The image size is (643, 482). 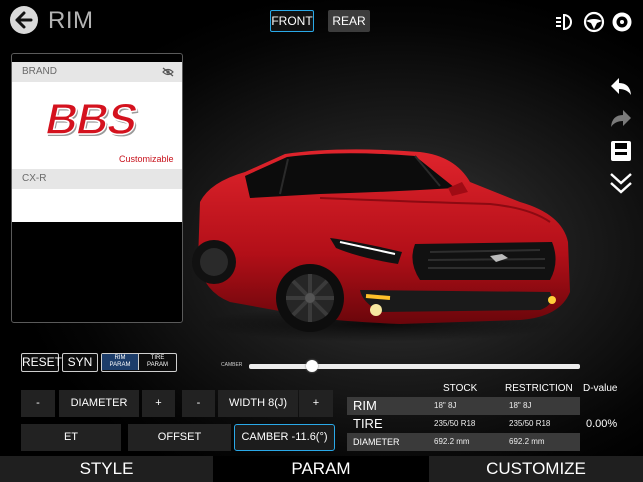 I want to click on spec-restriction-rim: 18" 8J, so click(x=520, y=405).